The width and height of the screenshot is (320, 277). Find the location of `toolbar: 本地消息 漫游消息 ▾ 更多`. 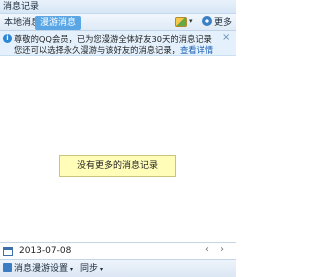

toolbar: 本地消息 漫游消息 ▾ 更多 is located at coordinates (118, 22).